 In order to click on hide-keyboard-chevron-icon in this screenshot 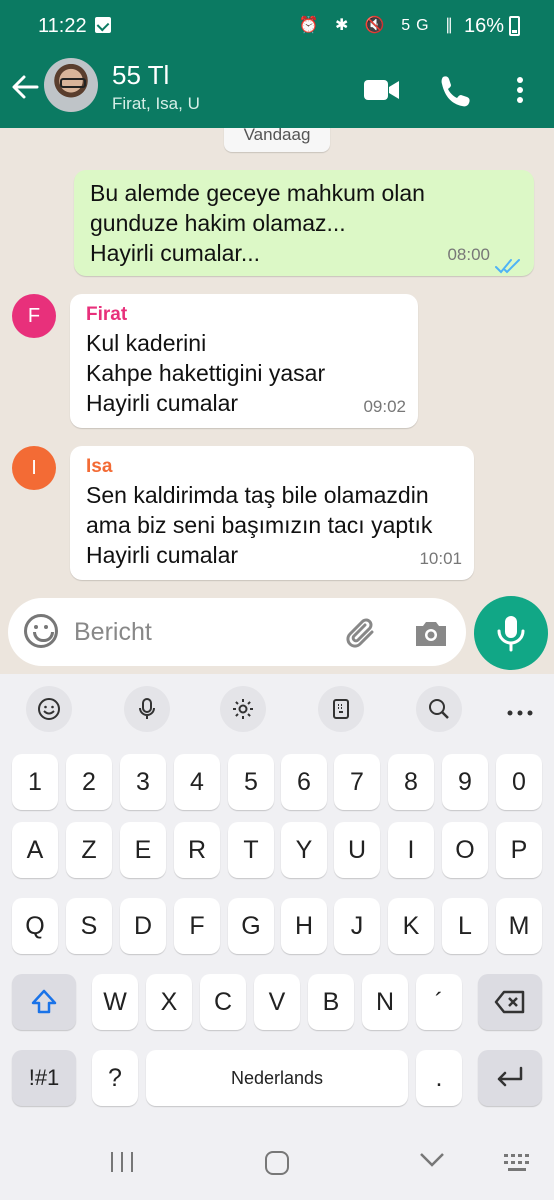, I will do `click(432, 1162)`.